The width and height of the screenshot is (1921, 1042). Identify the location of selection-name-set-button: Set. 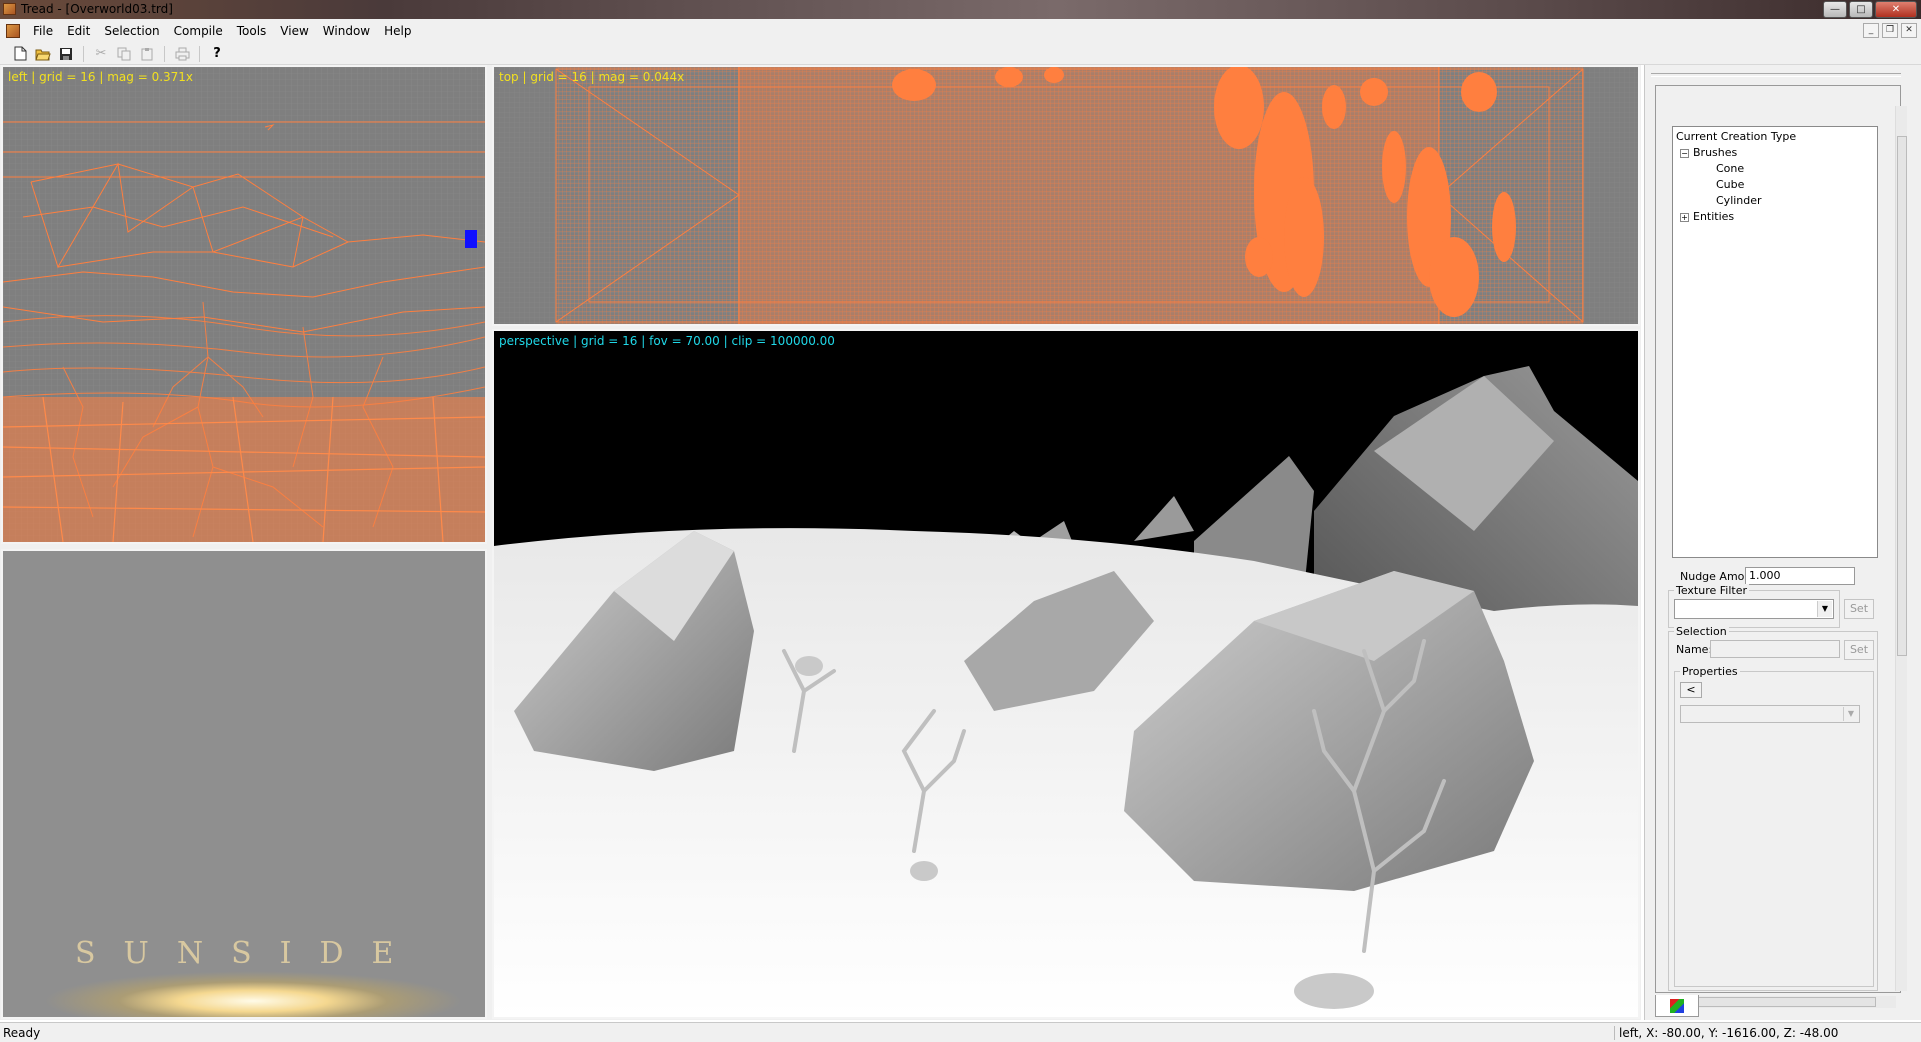
(1859, 650).